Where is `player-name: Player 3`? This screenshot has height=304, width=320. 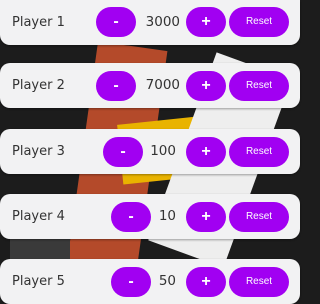 player-name: Player 3 is located at coordinates (38, 151).